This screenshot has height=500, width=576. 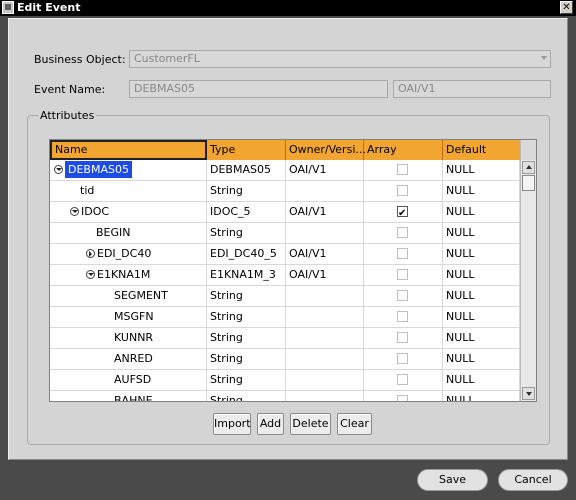 What do you see at coordinates (258, 89) in the screenshot?
I see `event-name-field: DEBMAS05` at bounding box center [258, 89].